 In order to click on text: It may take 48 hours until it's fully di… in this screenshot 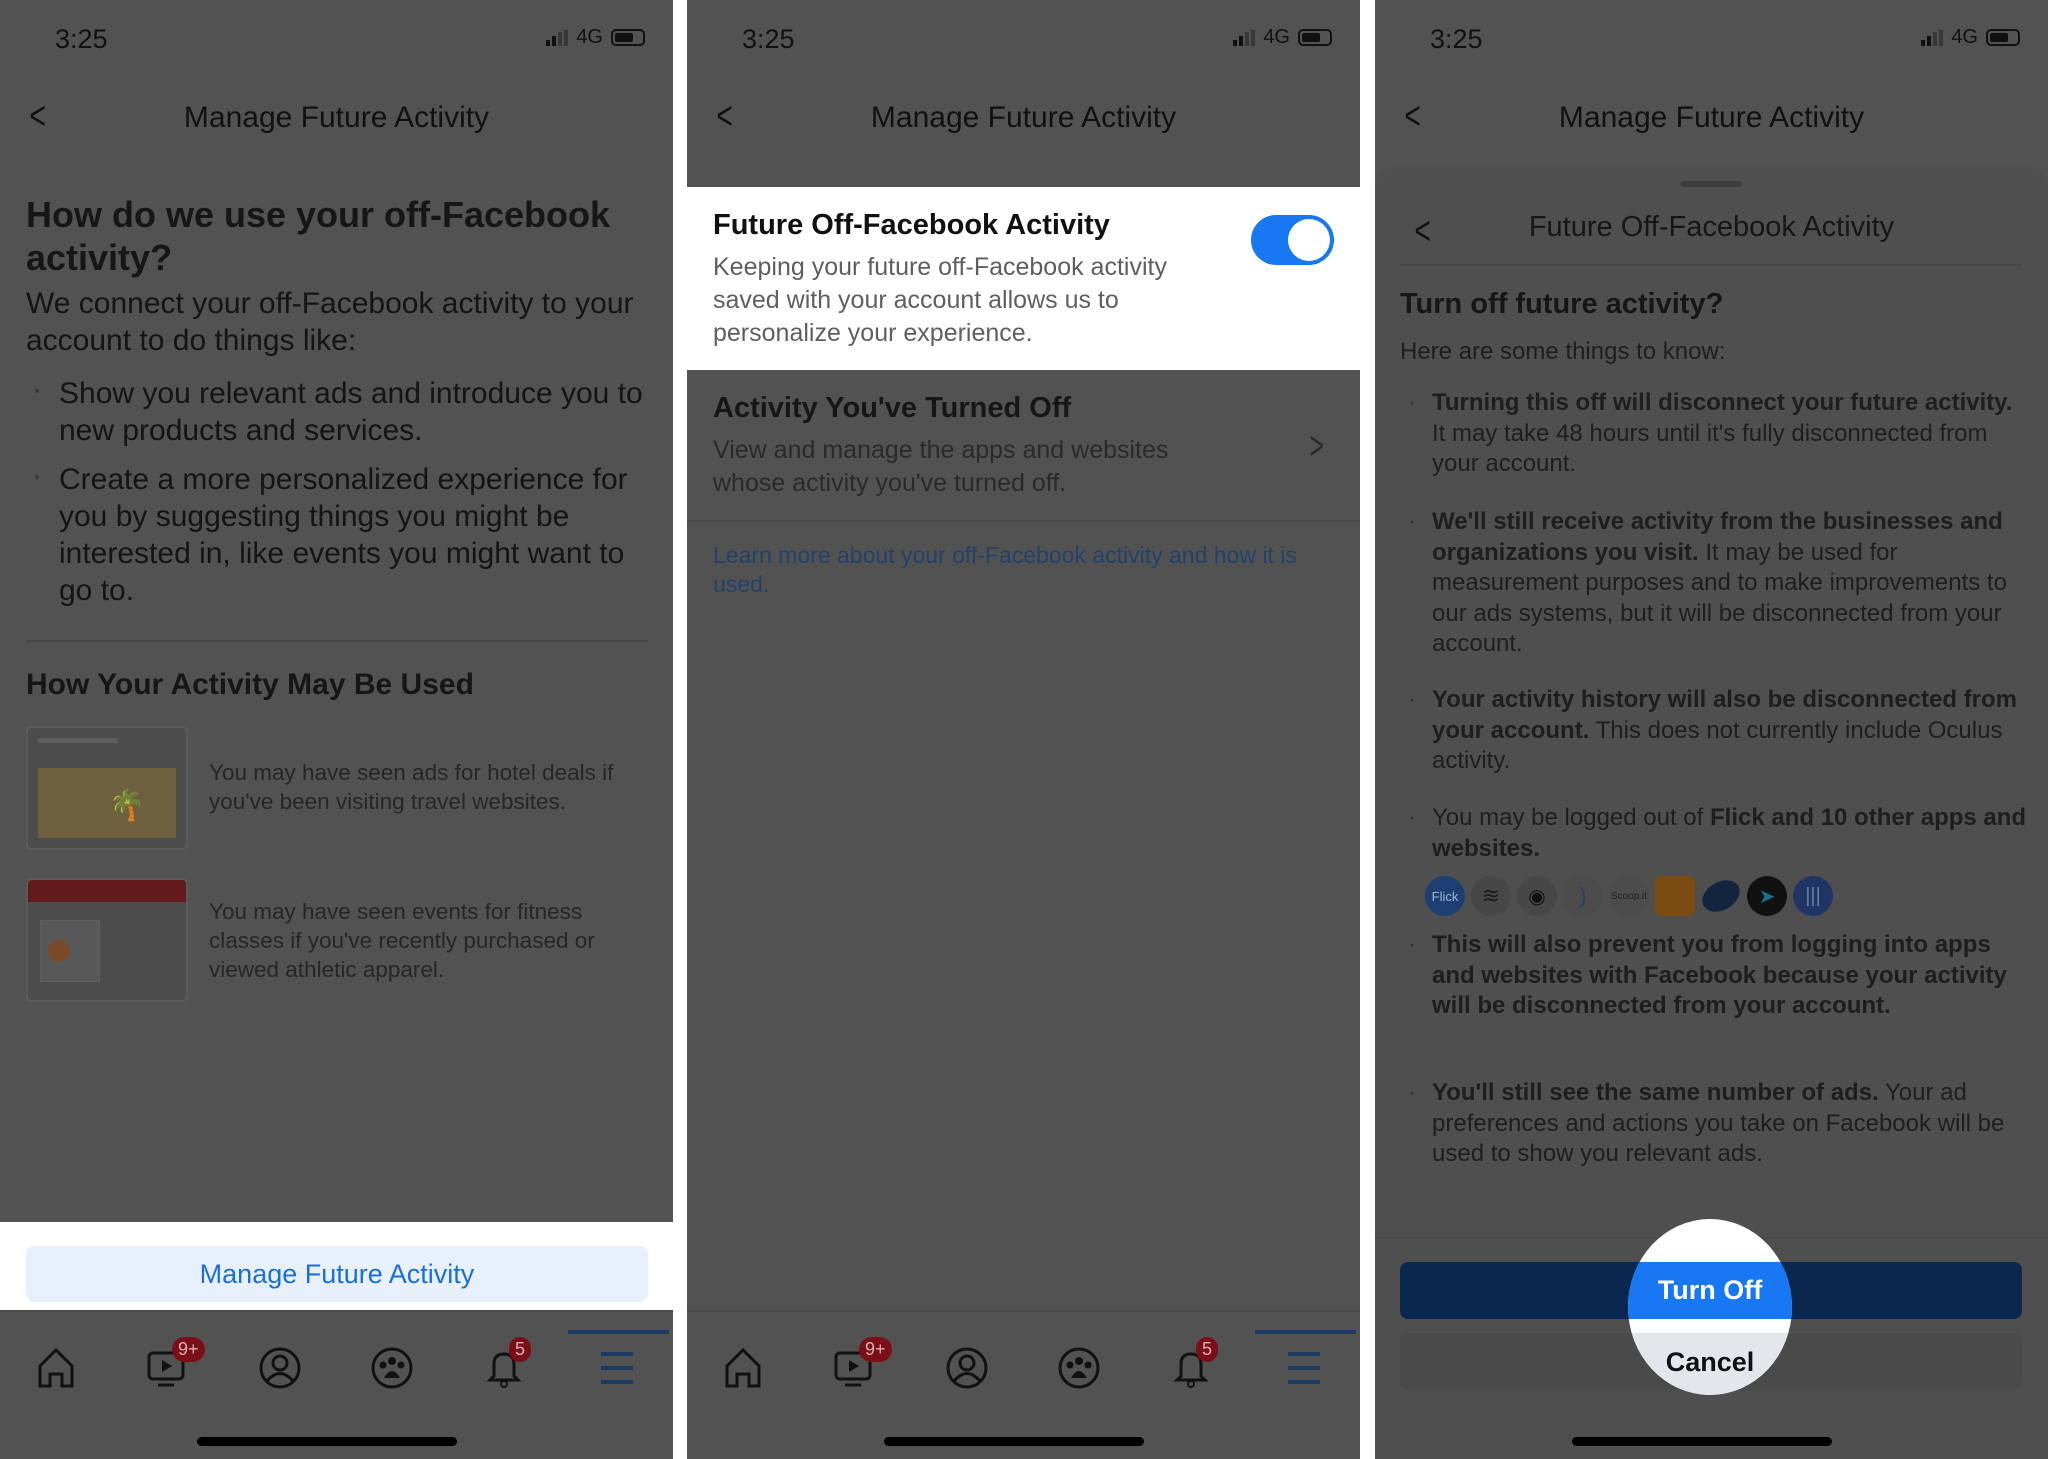, I will do `click(1710, 448)`.